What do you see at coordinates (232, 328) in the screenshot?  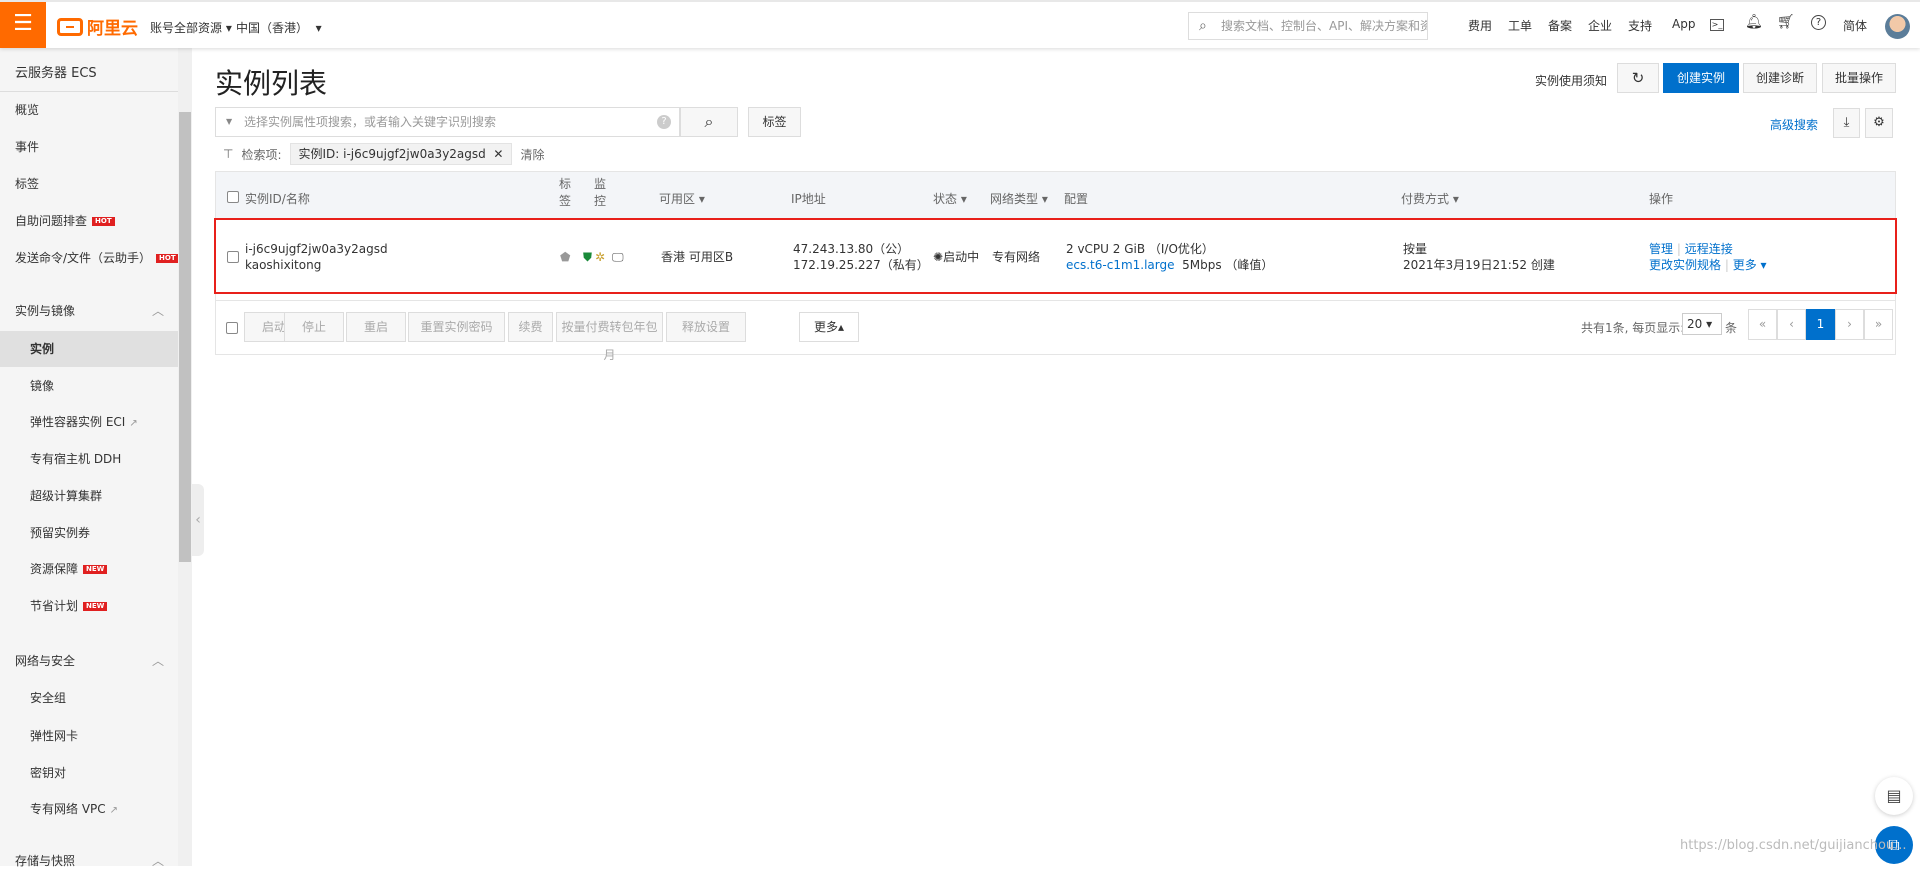 I see `bulk-select-checkbox` at bounding box center [232, 328].